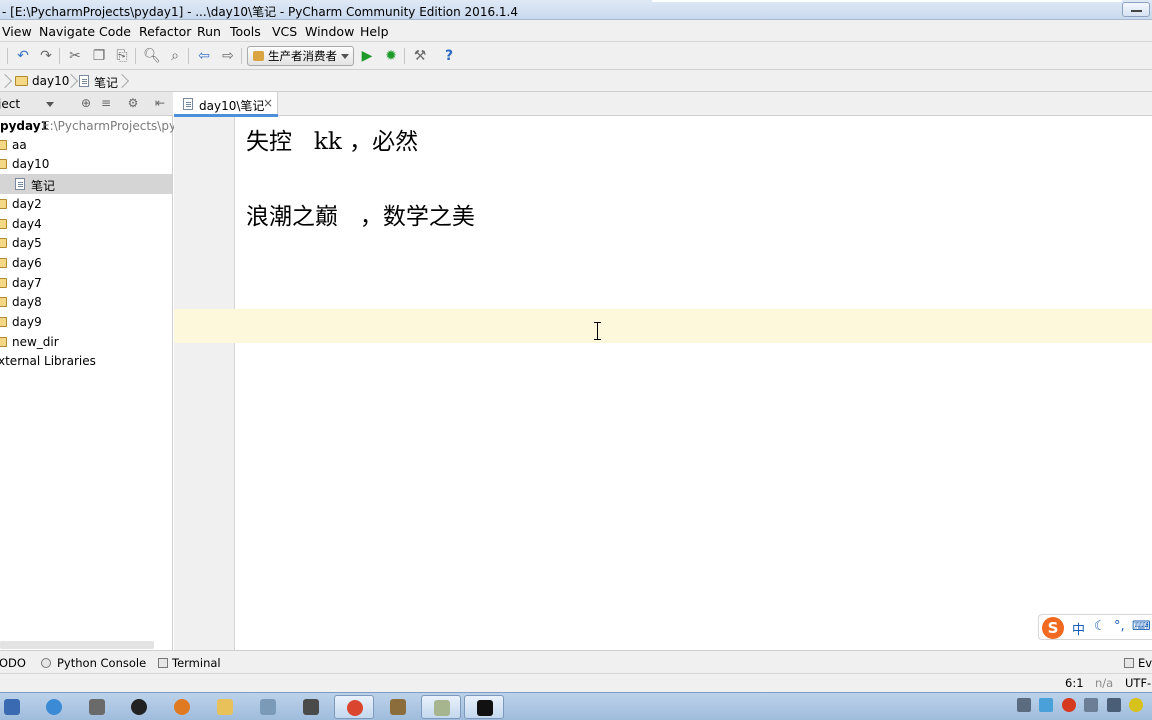  I want to click on taskbar-app4, so click(398, 707).